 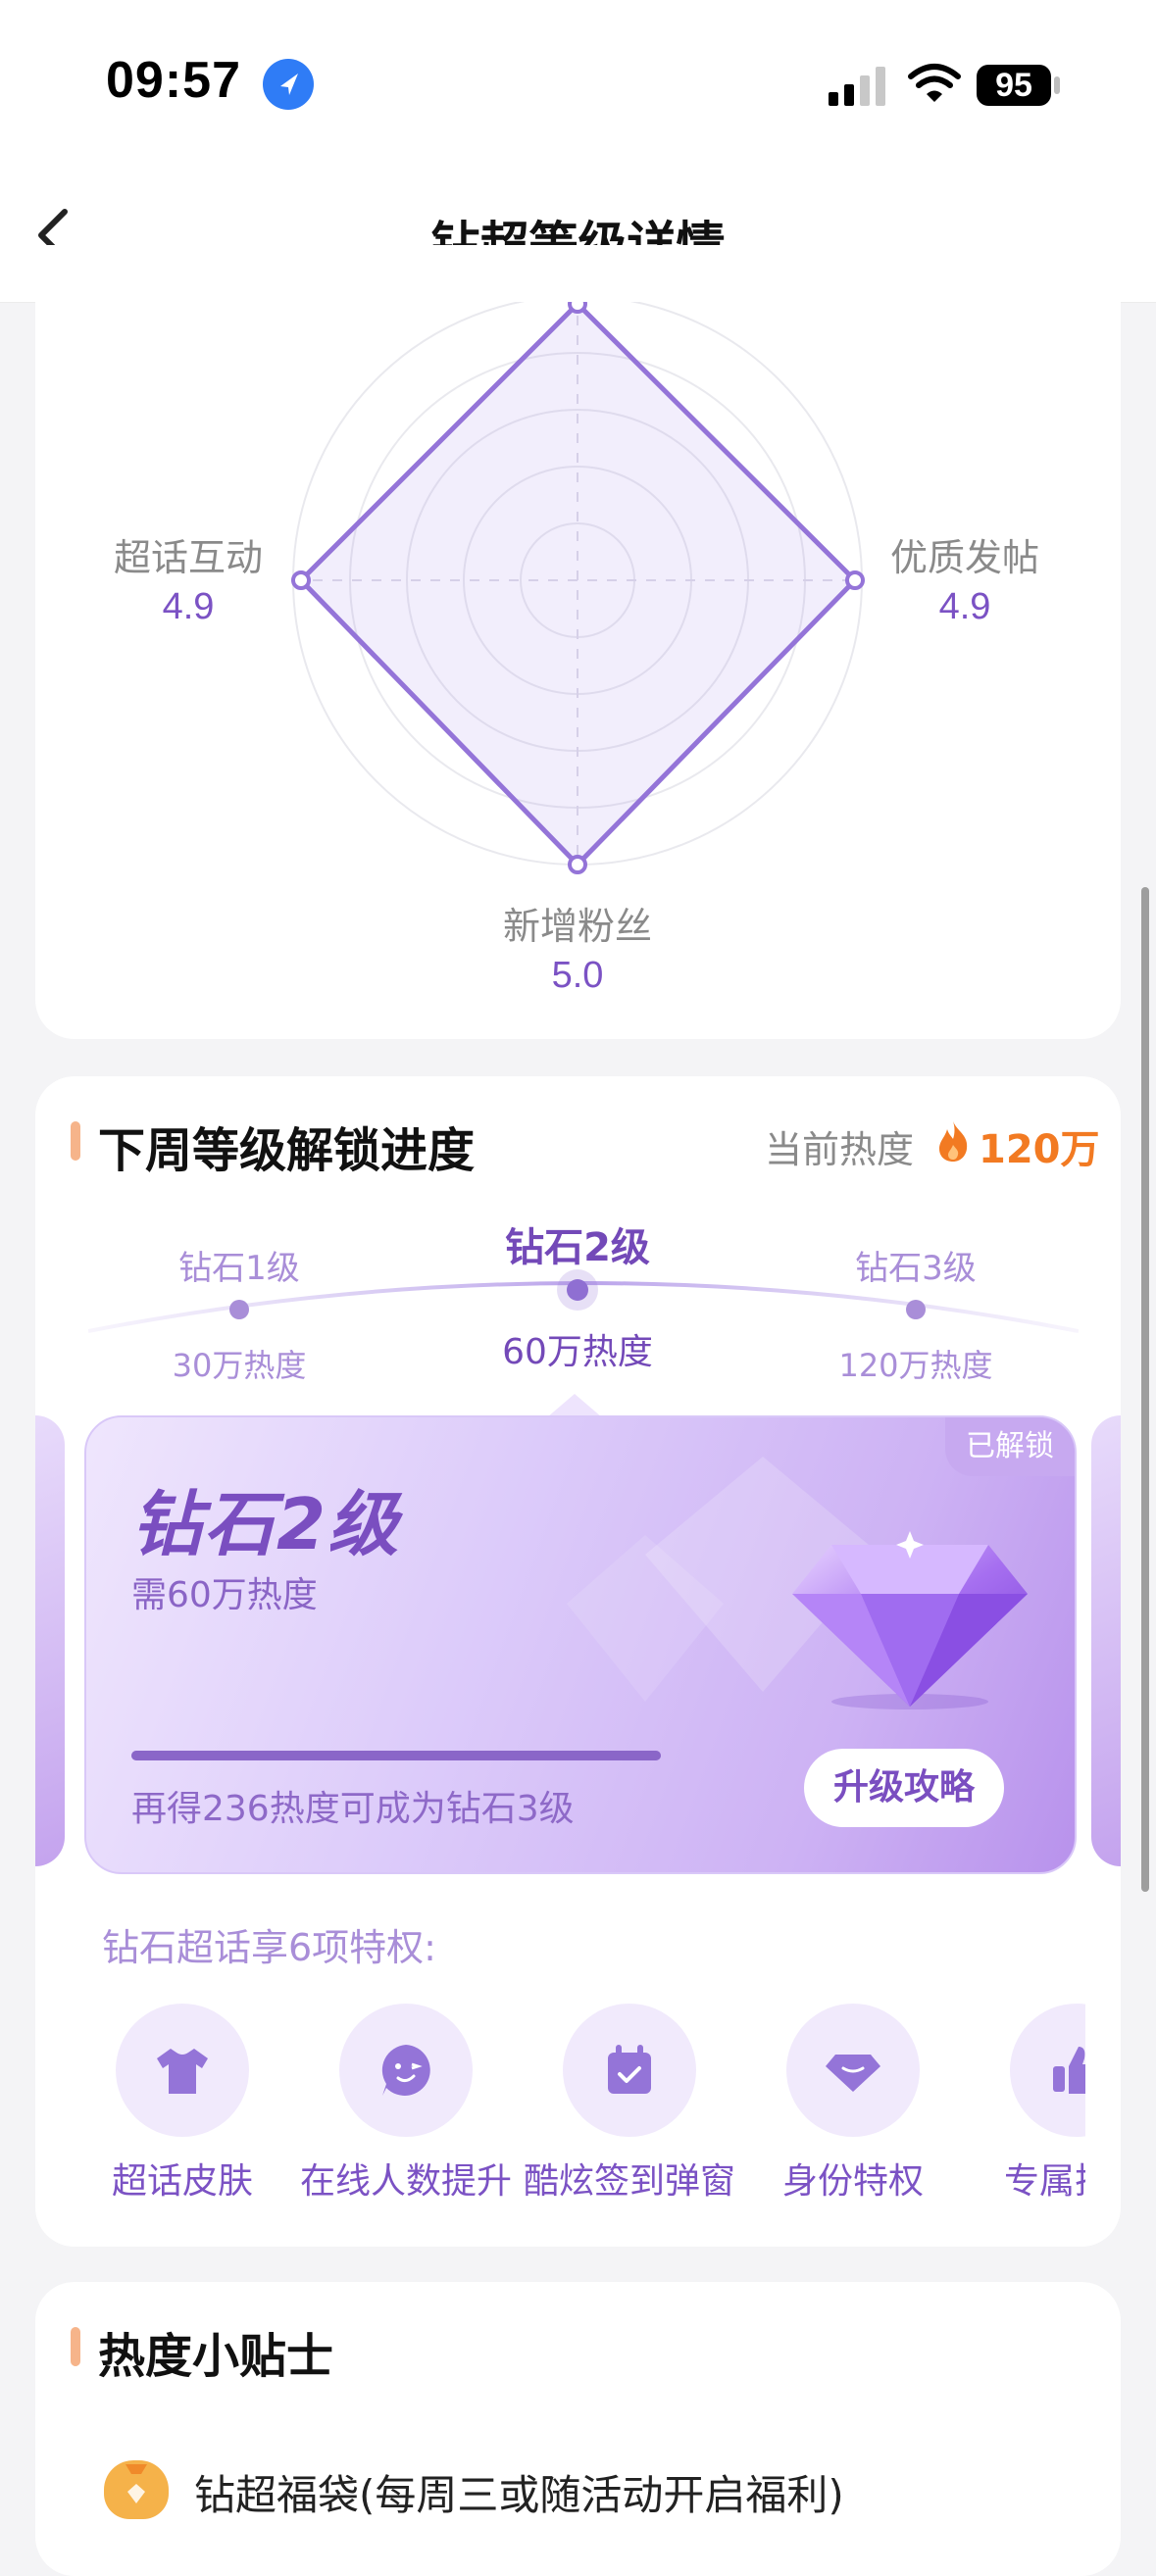 What do you see at coordinates (904, 1788) in the screenshot?
I see `upgrade-guide-button: 升级攻略` at bounding box center [904, 1788].